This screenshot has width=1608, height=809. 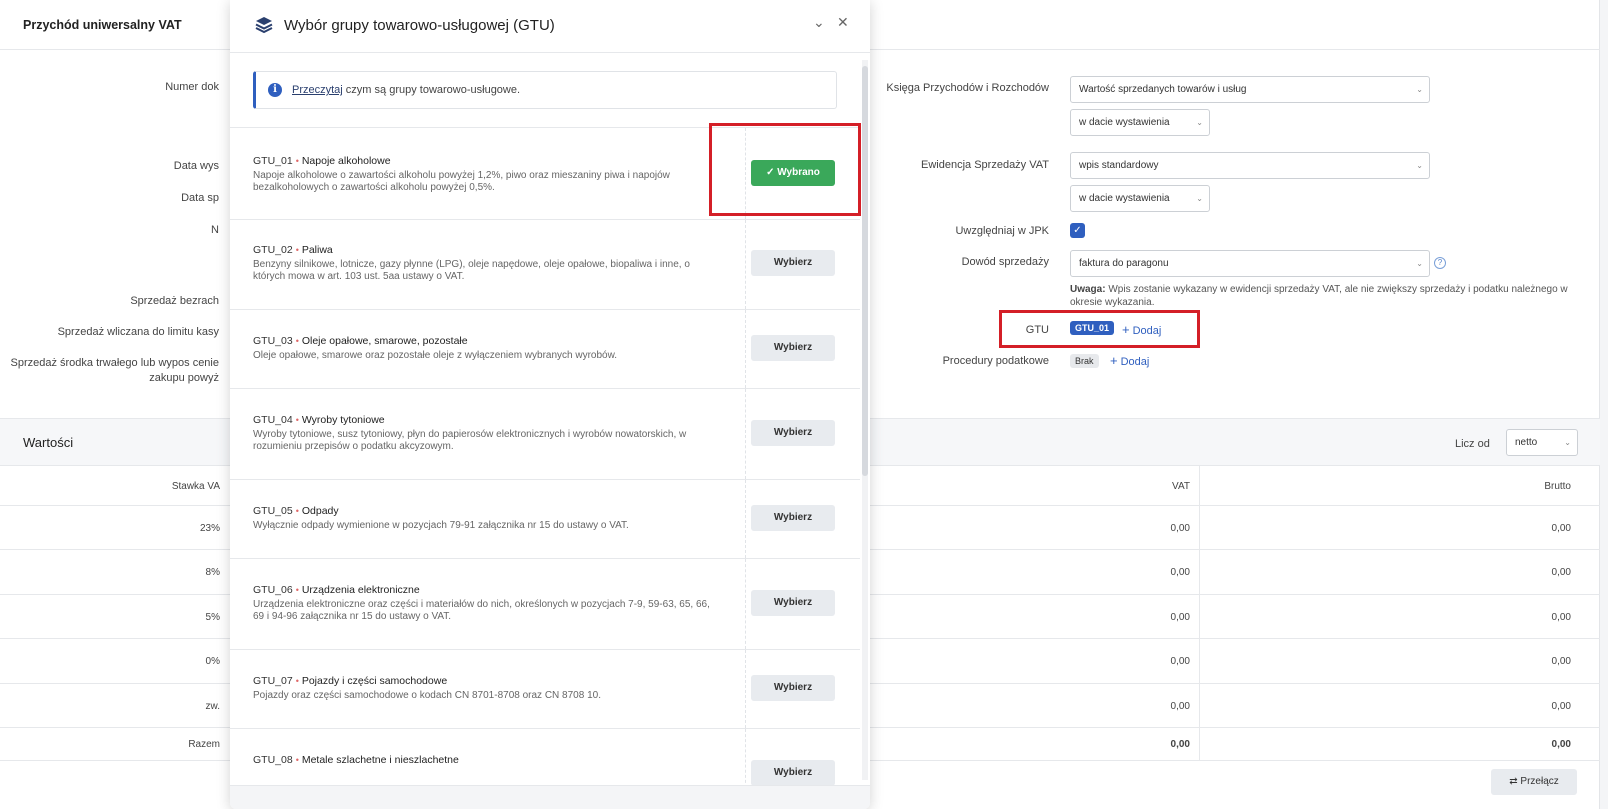 I want to click on header-vat: VAT, so click(x=1181, y=486).